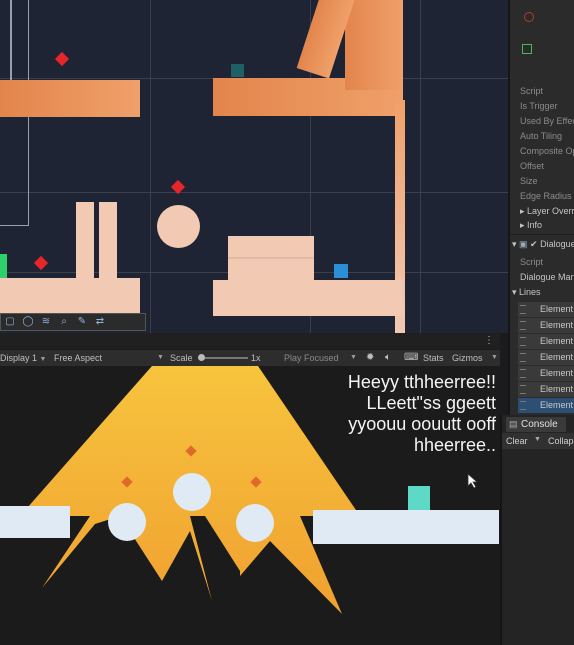  What do you see at coordinates (100, 322) in the screenshot?
I see `shuffle-icon: ⇄` at bounding box center [100, 322].